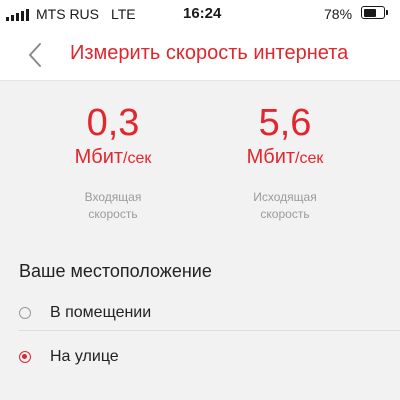 The width and height of the screenshot is (400, 400). I want to click on divider, so click(209, 330).